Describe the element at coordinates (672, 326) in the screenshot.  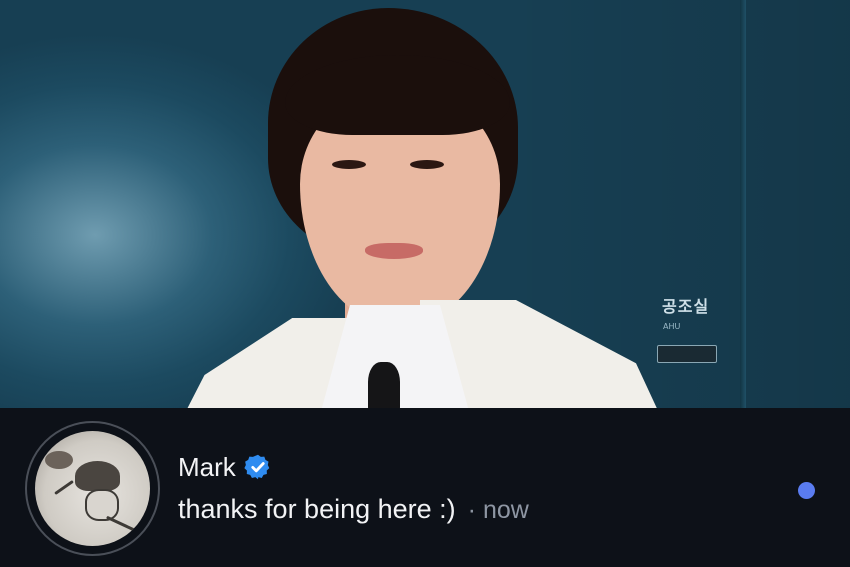
I see `wall-sign-sub: AHU` at that location.